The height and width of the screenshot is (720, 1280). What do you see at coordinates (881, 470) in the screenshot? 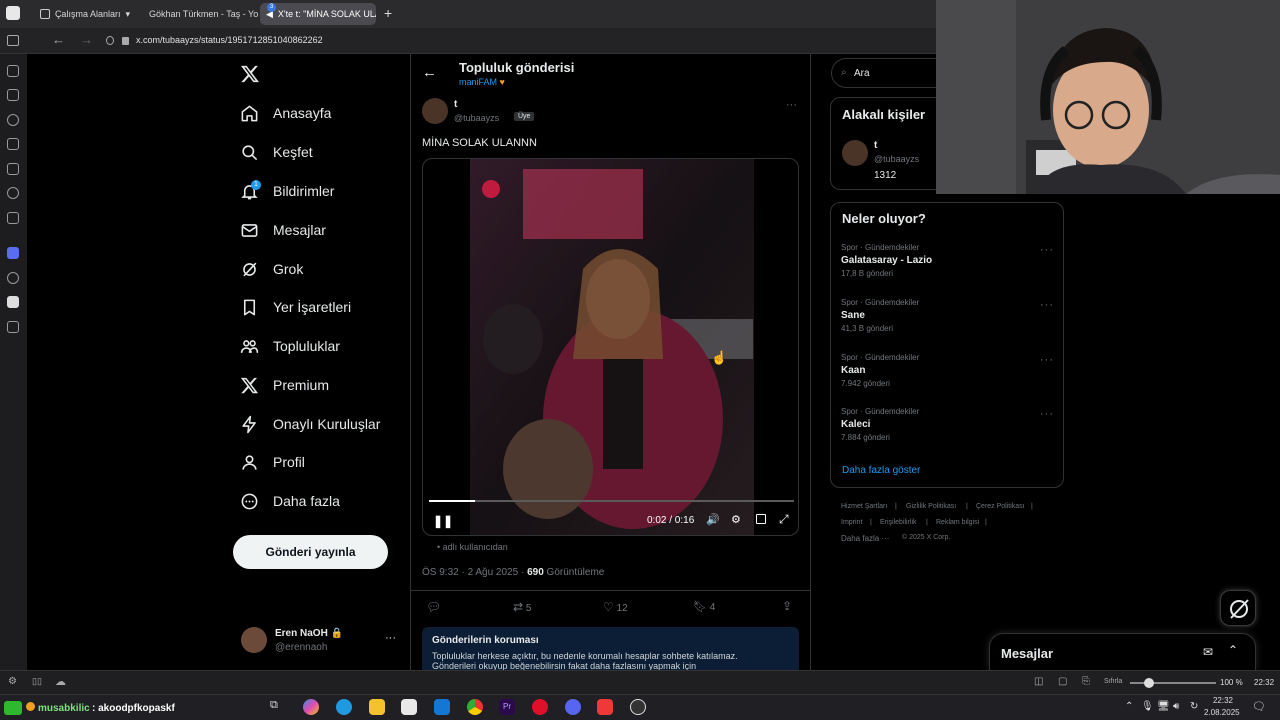
I see `show-more-link: Daha fazla göster` at bounding box center [881, 470].